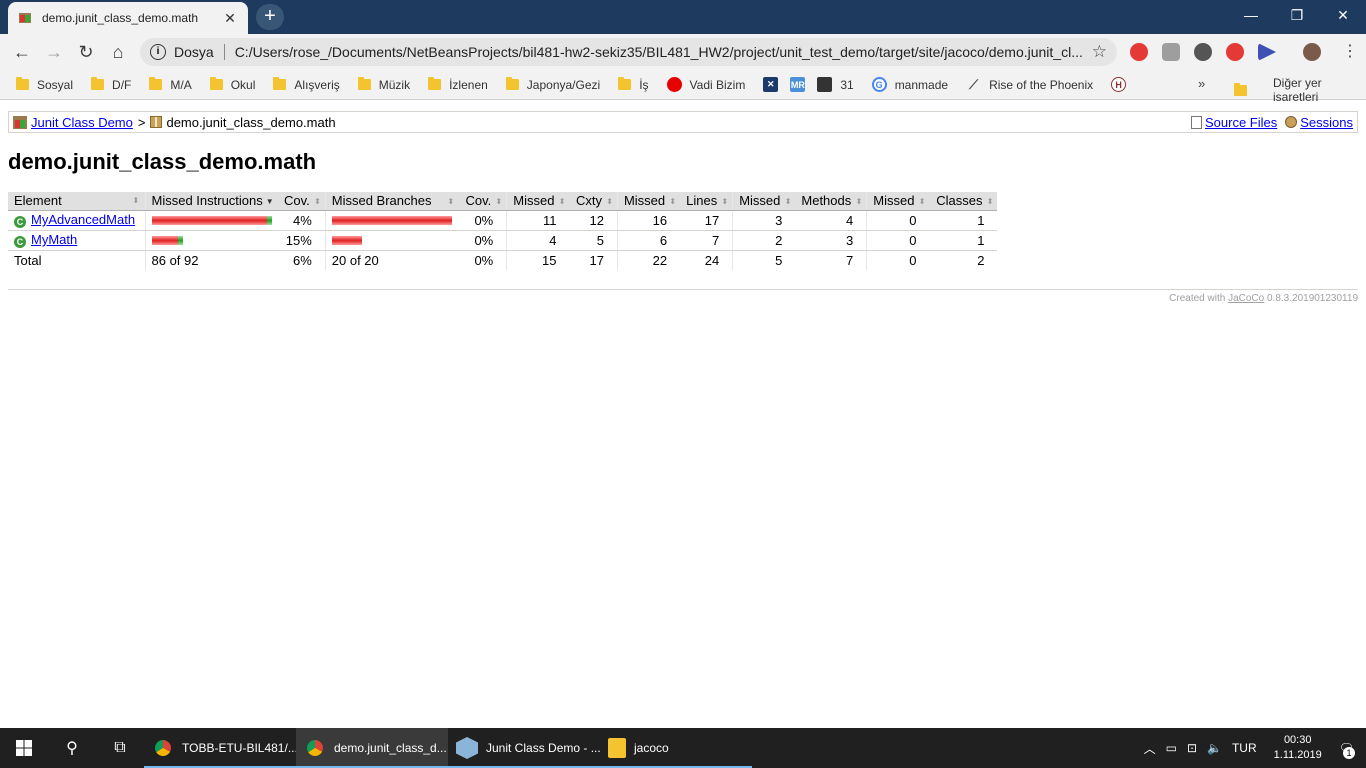 The width and height of the screenshot is (1366, 768). Describe the element at coordinates (181, 84) in the screenshot. I see `bookmark-label: M/A` at that location.